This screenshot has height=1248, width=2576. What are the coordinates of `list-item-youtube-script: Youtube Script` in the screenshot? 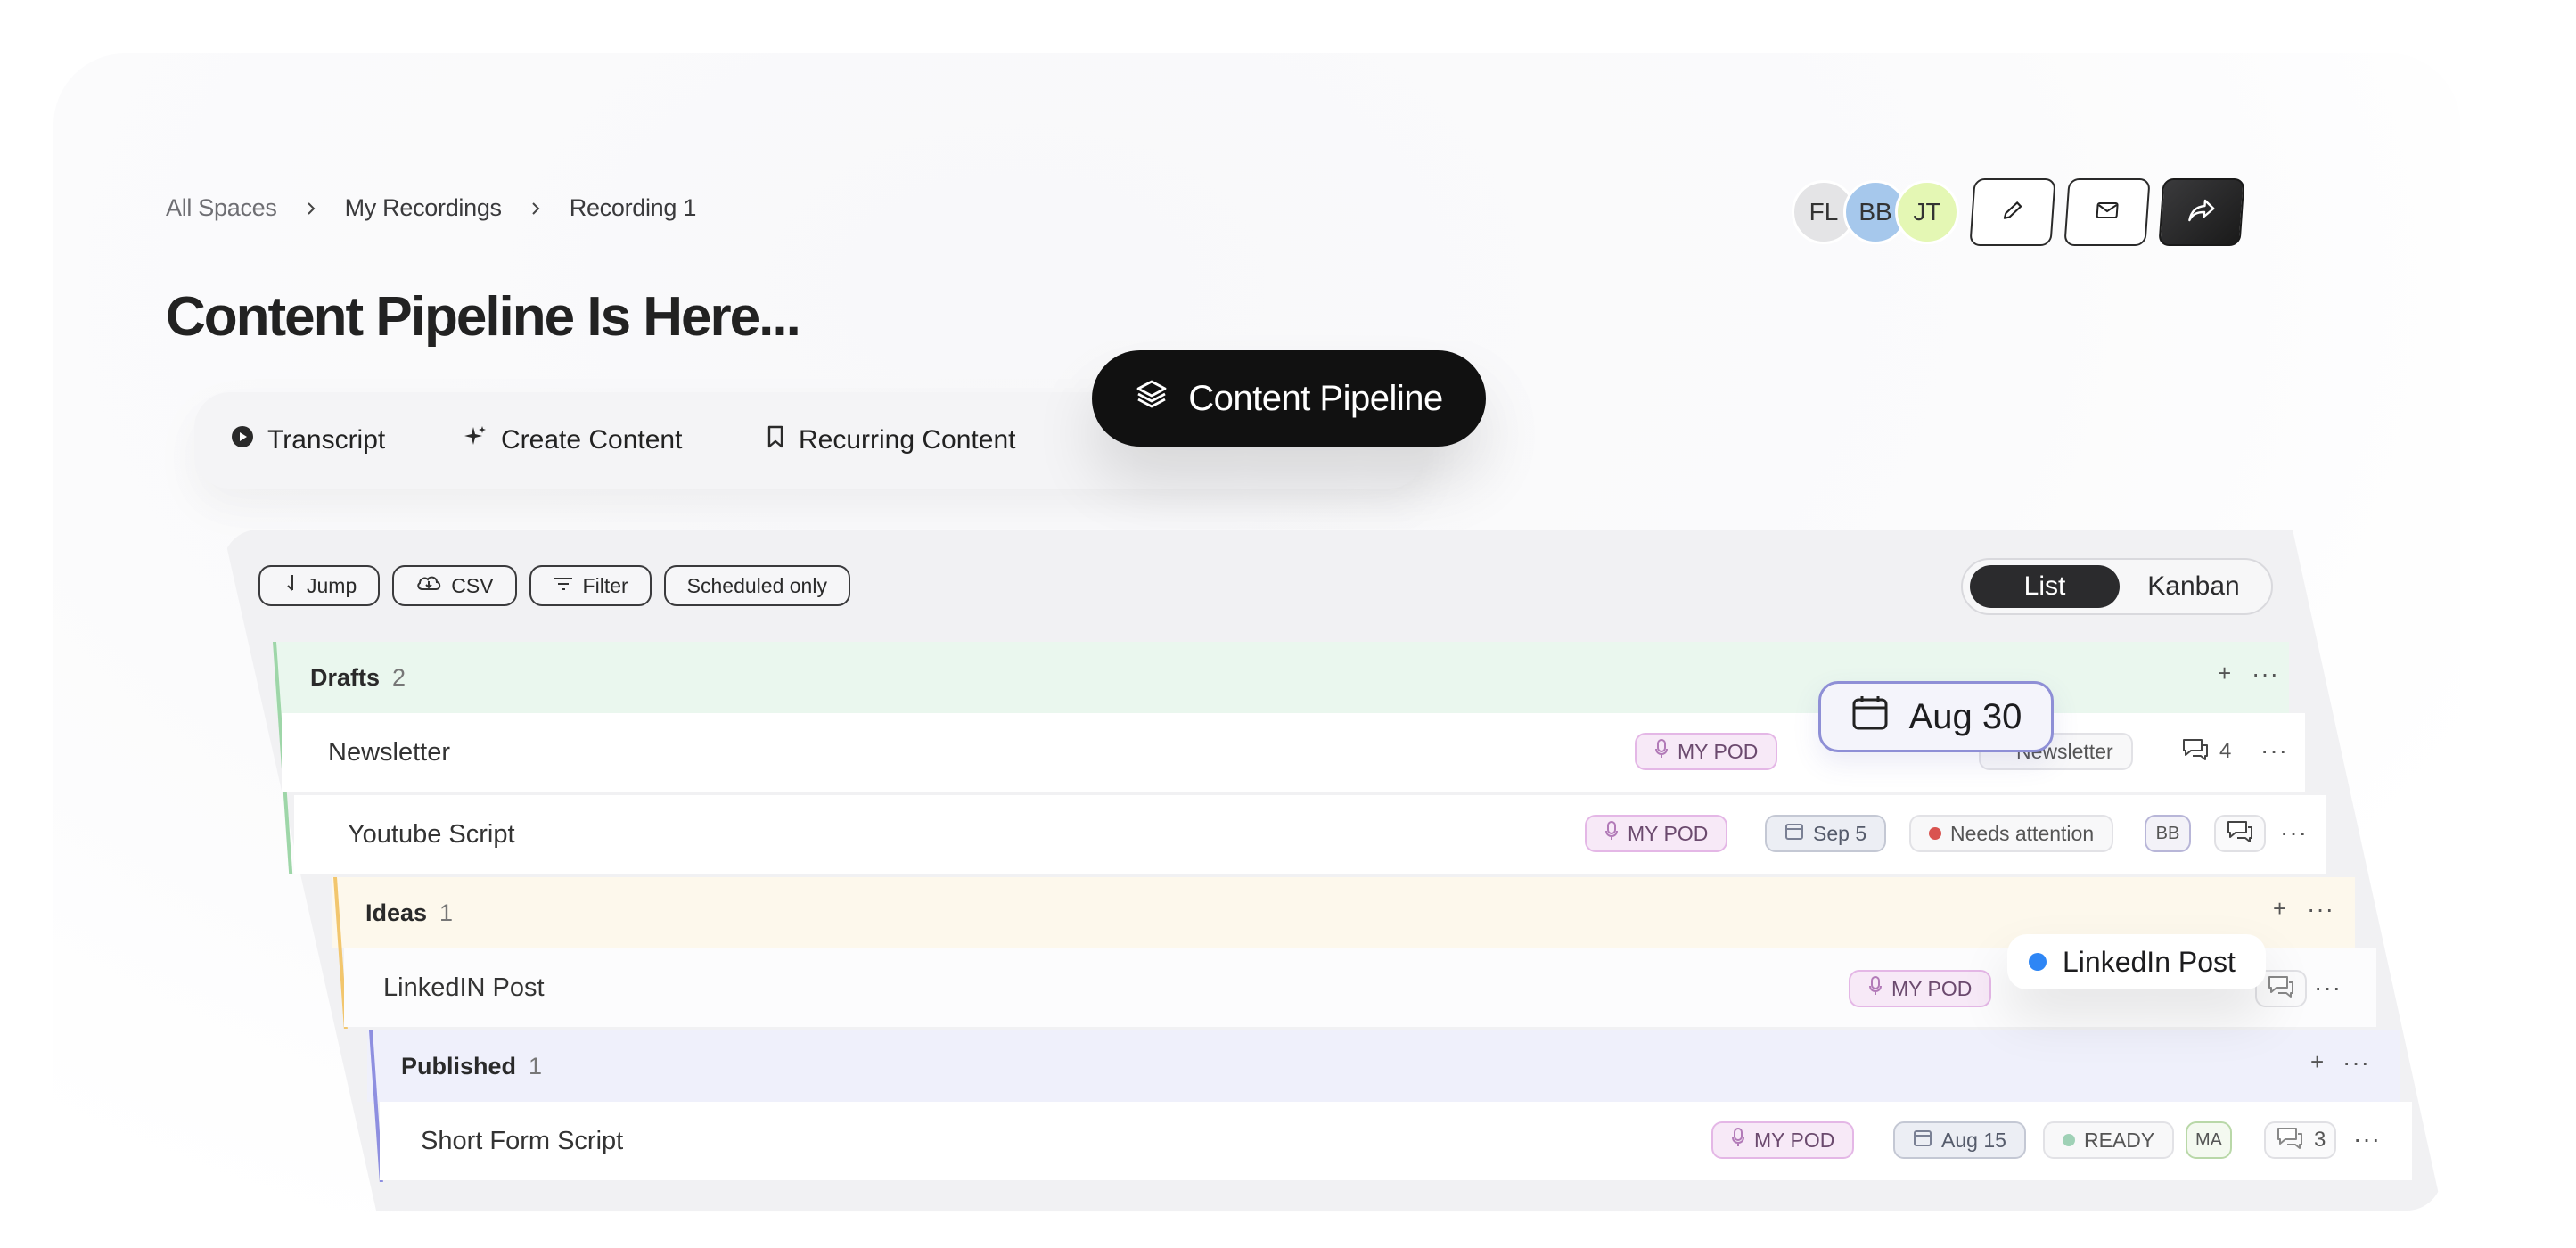 It's located at (431, 835).